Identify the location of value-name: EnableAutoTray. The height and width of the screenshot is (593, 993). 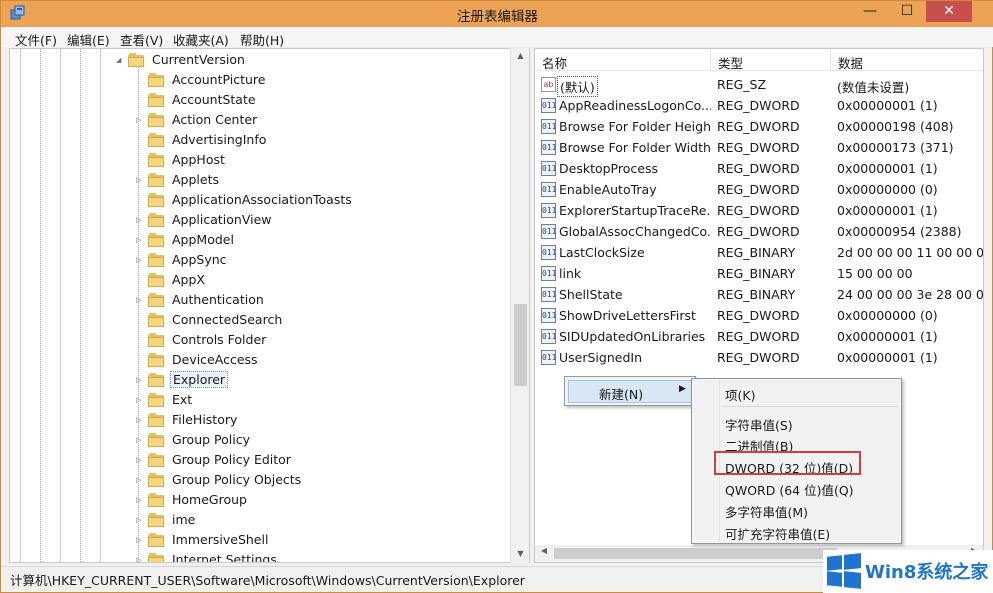
(608, 189).